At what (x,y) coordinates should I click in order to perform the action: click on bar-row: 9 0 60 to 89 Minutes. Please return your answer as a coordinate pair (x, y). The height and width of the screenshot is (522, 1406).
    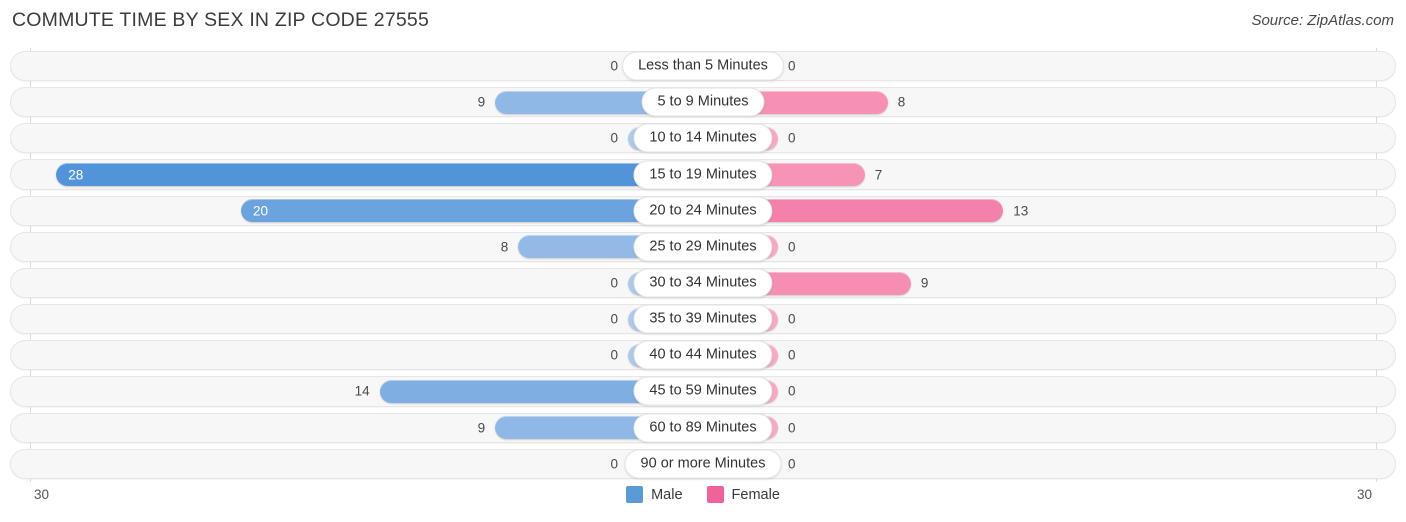
    Looking at the image, I should click on (703, 428).